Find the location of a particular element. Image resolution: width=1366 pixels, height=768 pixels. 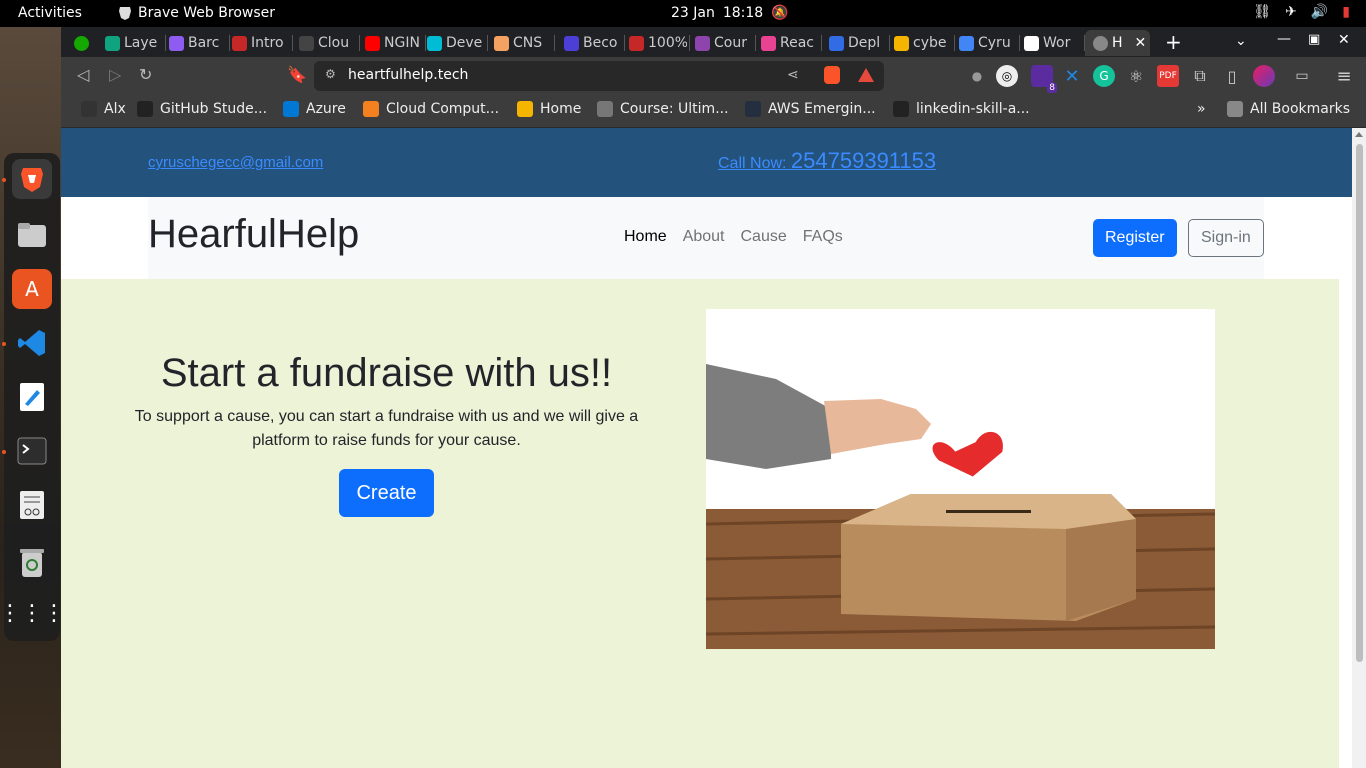

tab: Deve is located at coordinates (456, 43).